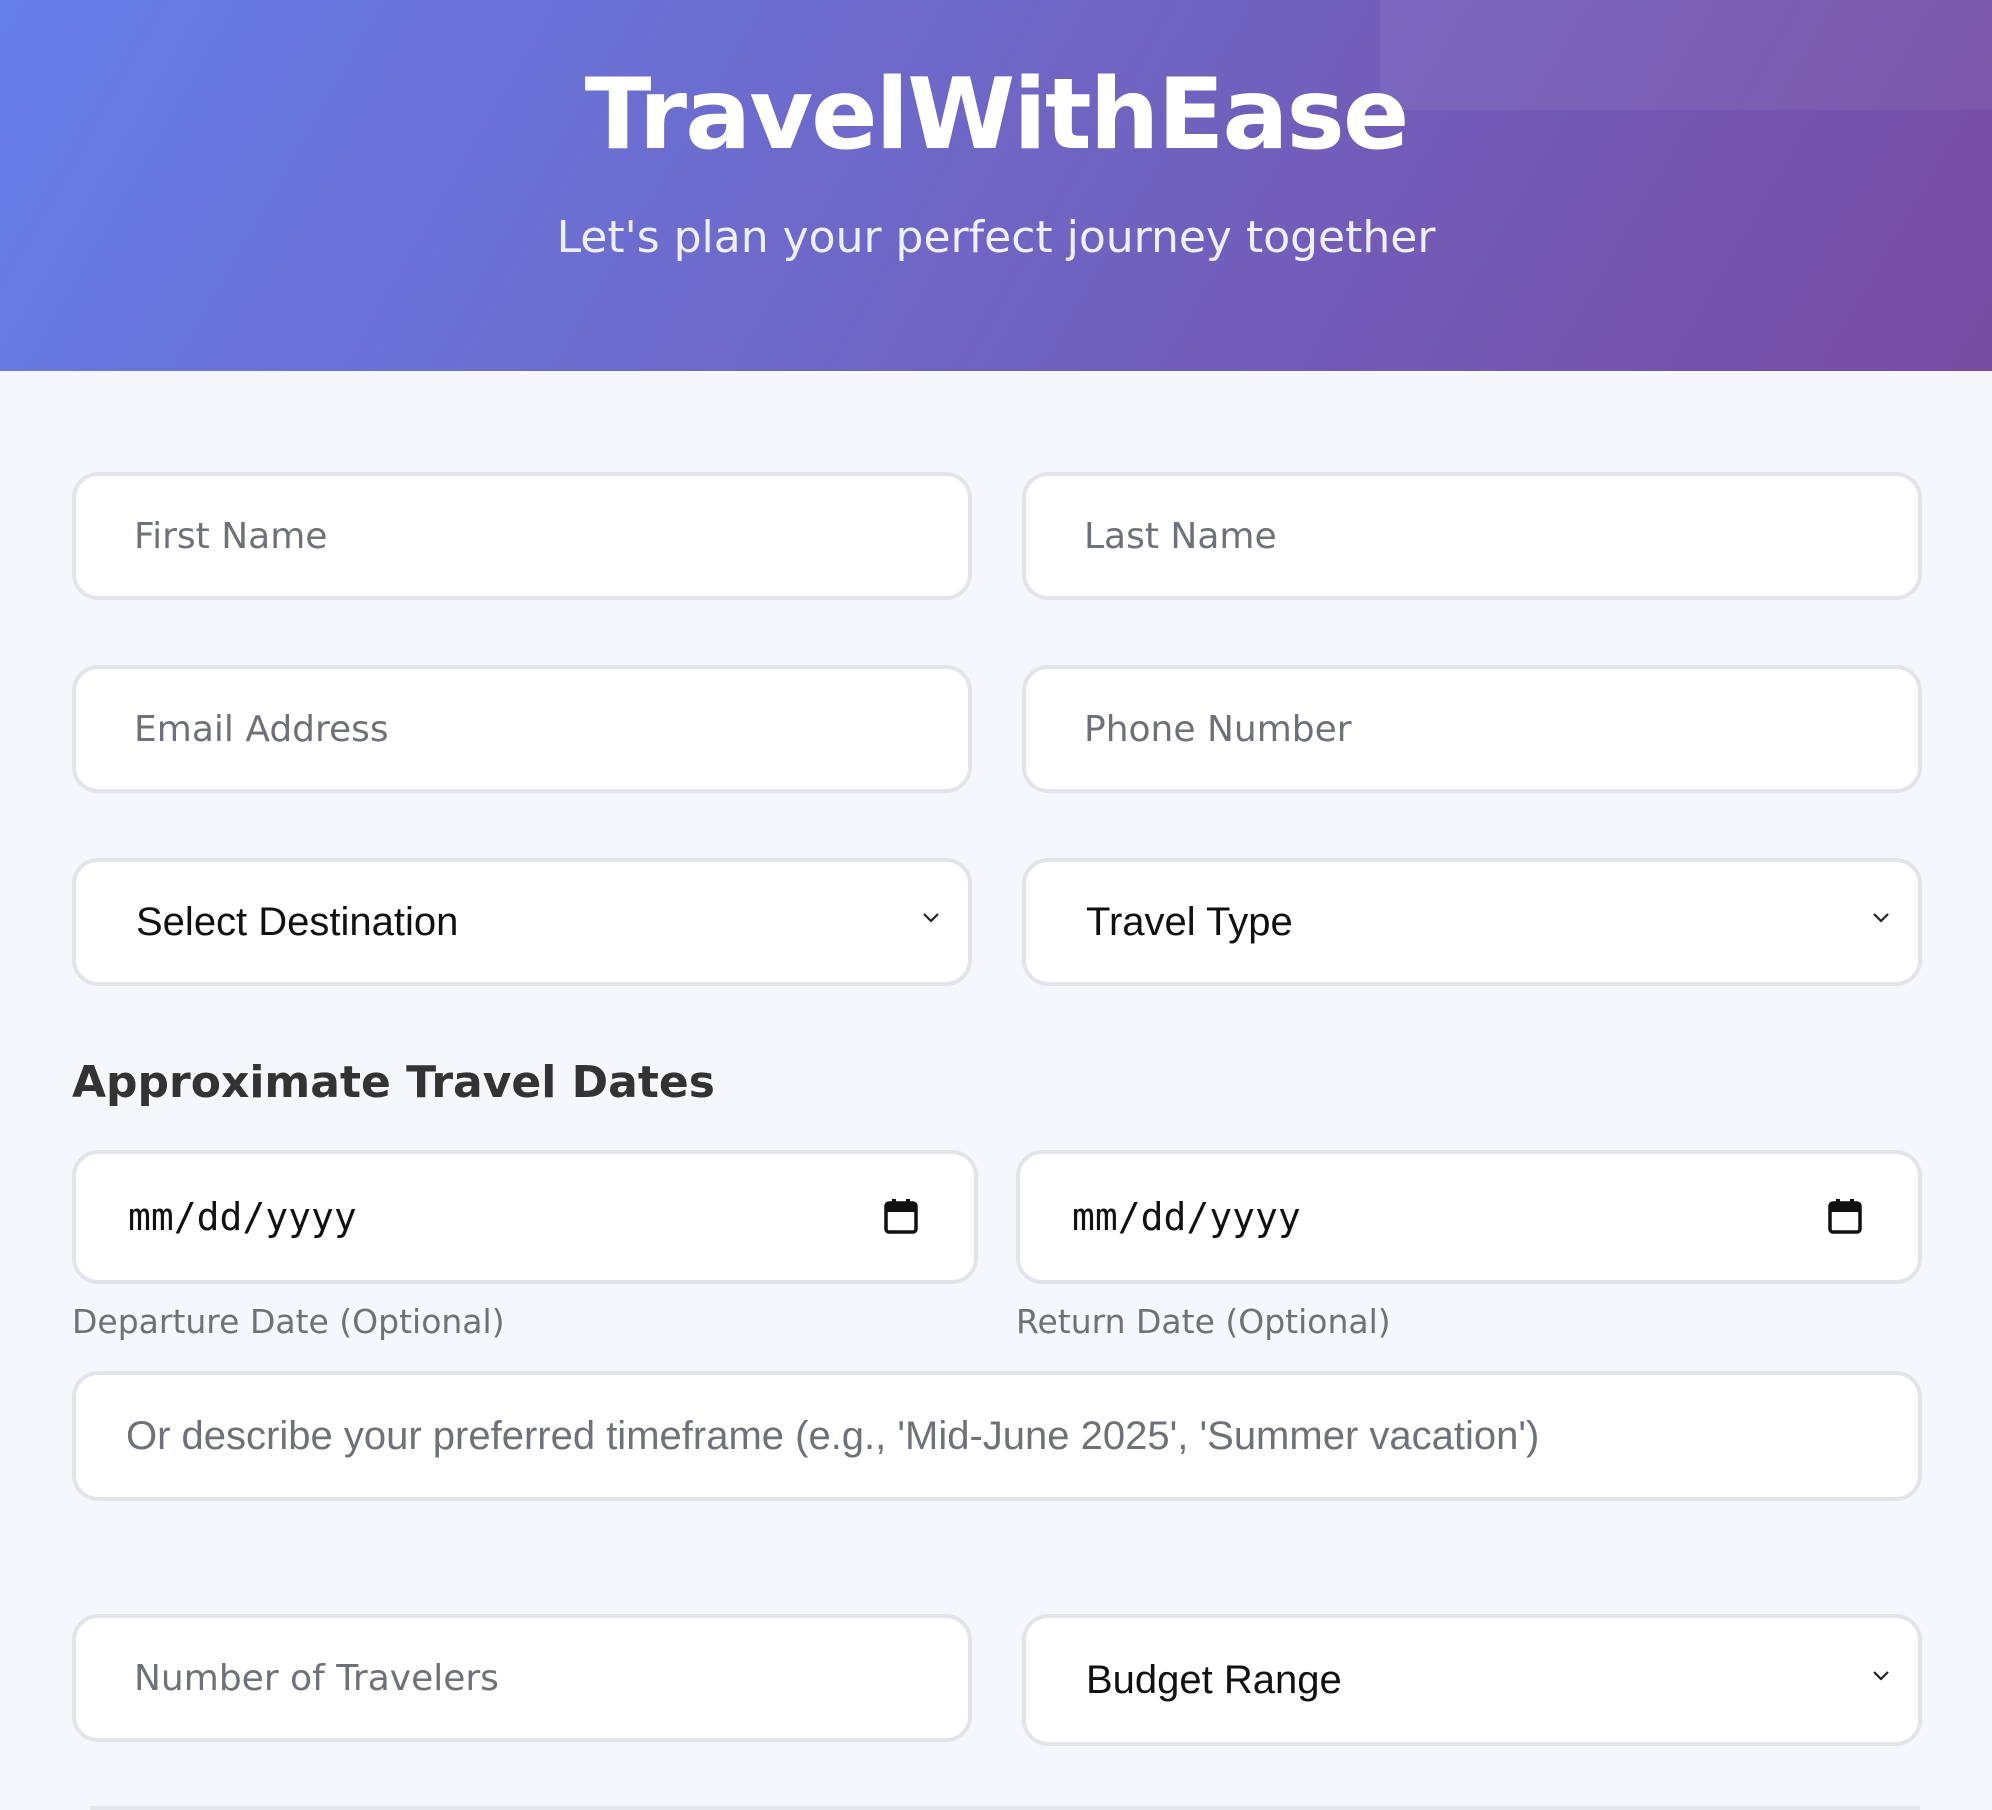 The width and height of the screenshot is (1992, 1810). Describe the element at coordinates (288, 1321) in the screenshot. I see `departure-date-label: Departure Date (Optional)` at that location.